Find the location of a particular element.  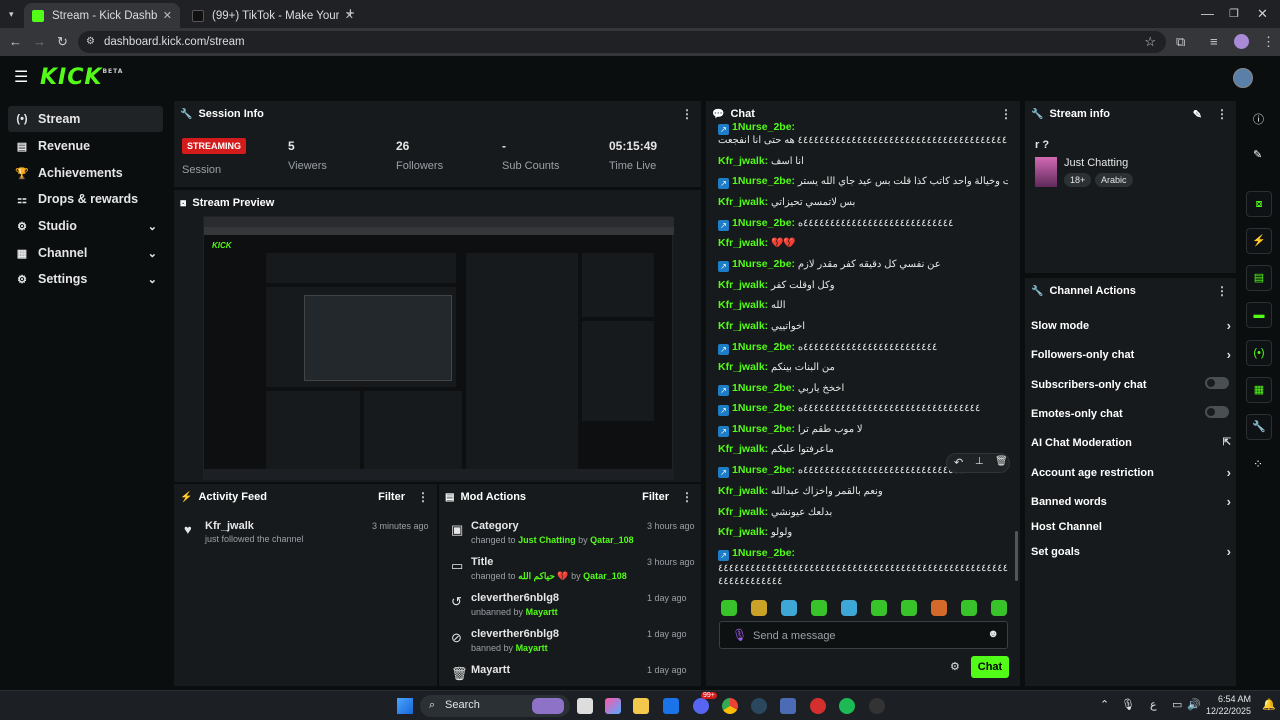

file-explorer-icon is located at coordinates (641, 706).